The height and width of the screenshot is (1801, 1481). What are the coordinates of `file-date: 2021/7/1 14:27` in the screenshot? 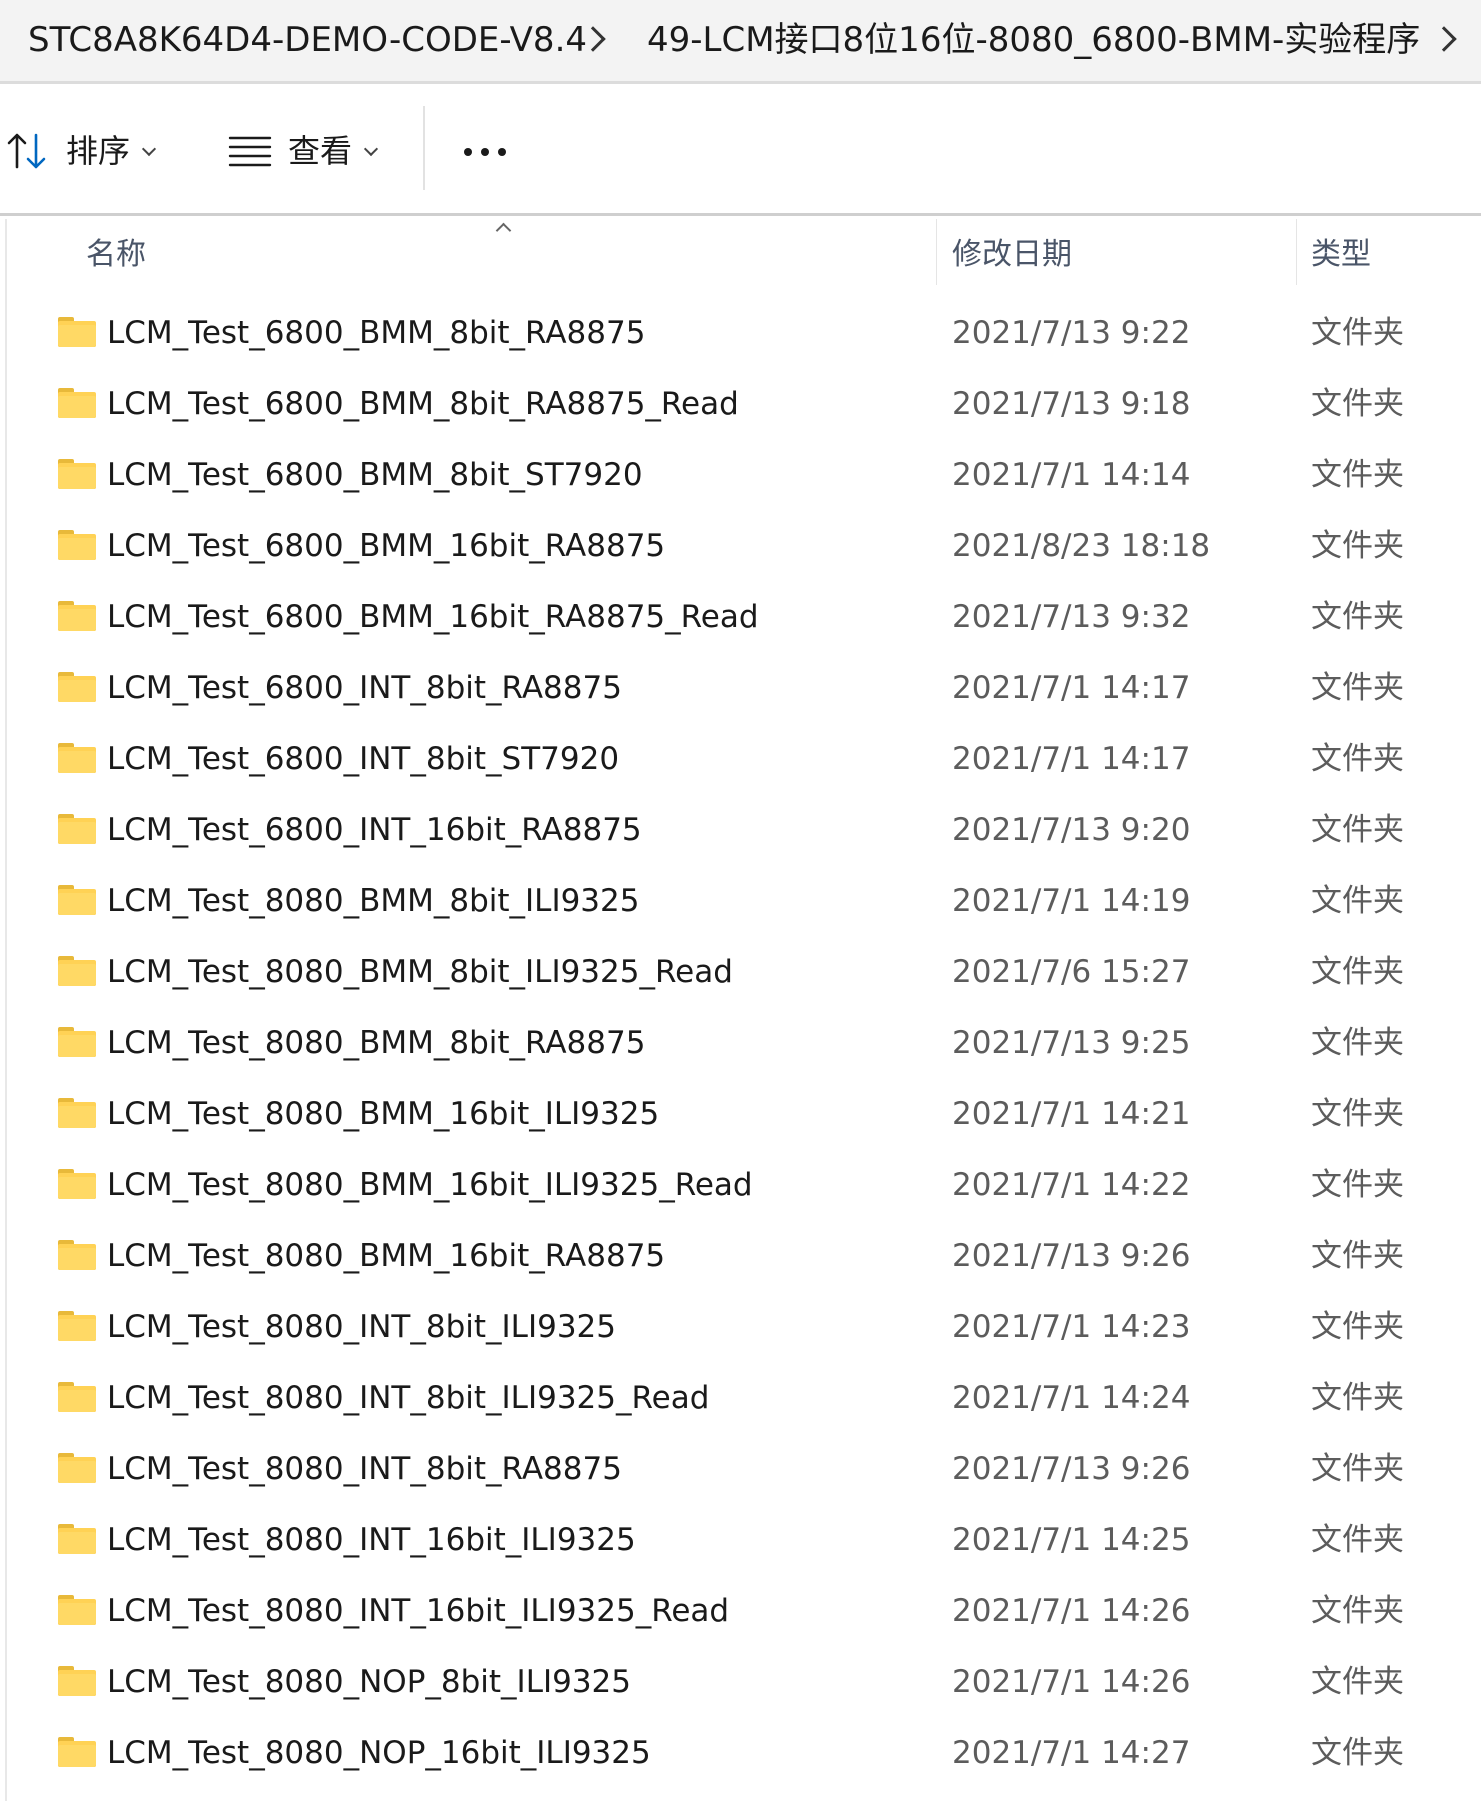 It's located at (1071, 1753).